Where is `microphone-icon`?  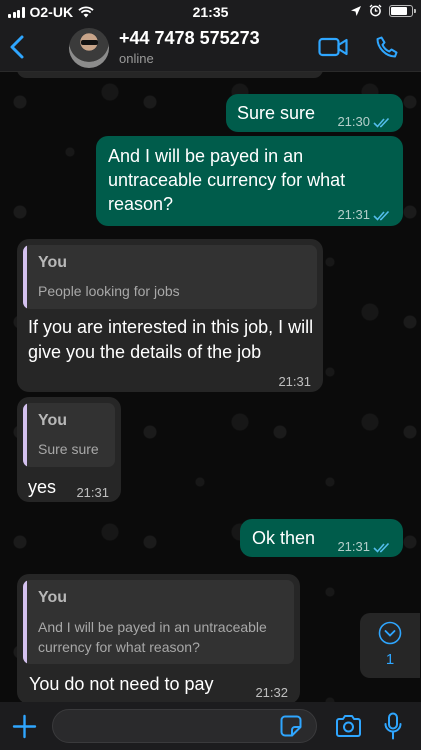 microphone-icon is located at coordinates (393, 726).